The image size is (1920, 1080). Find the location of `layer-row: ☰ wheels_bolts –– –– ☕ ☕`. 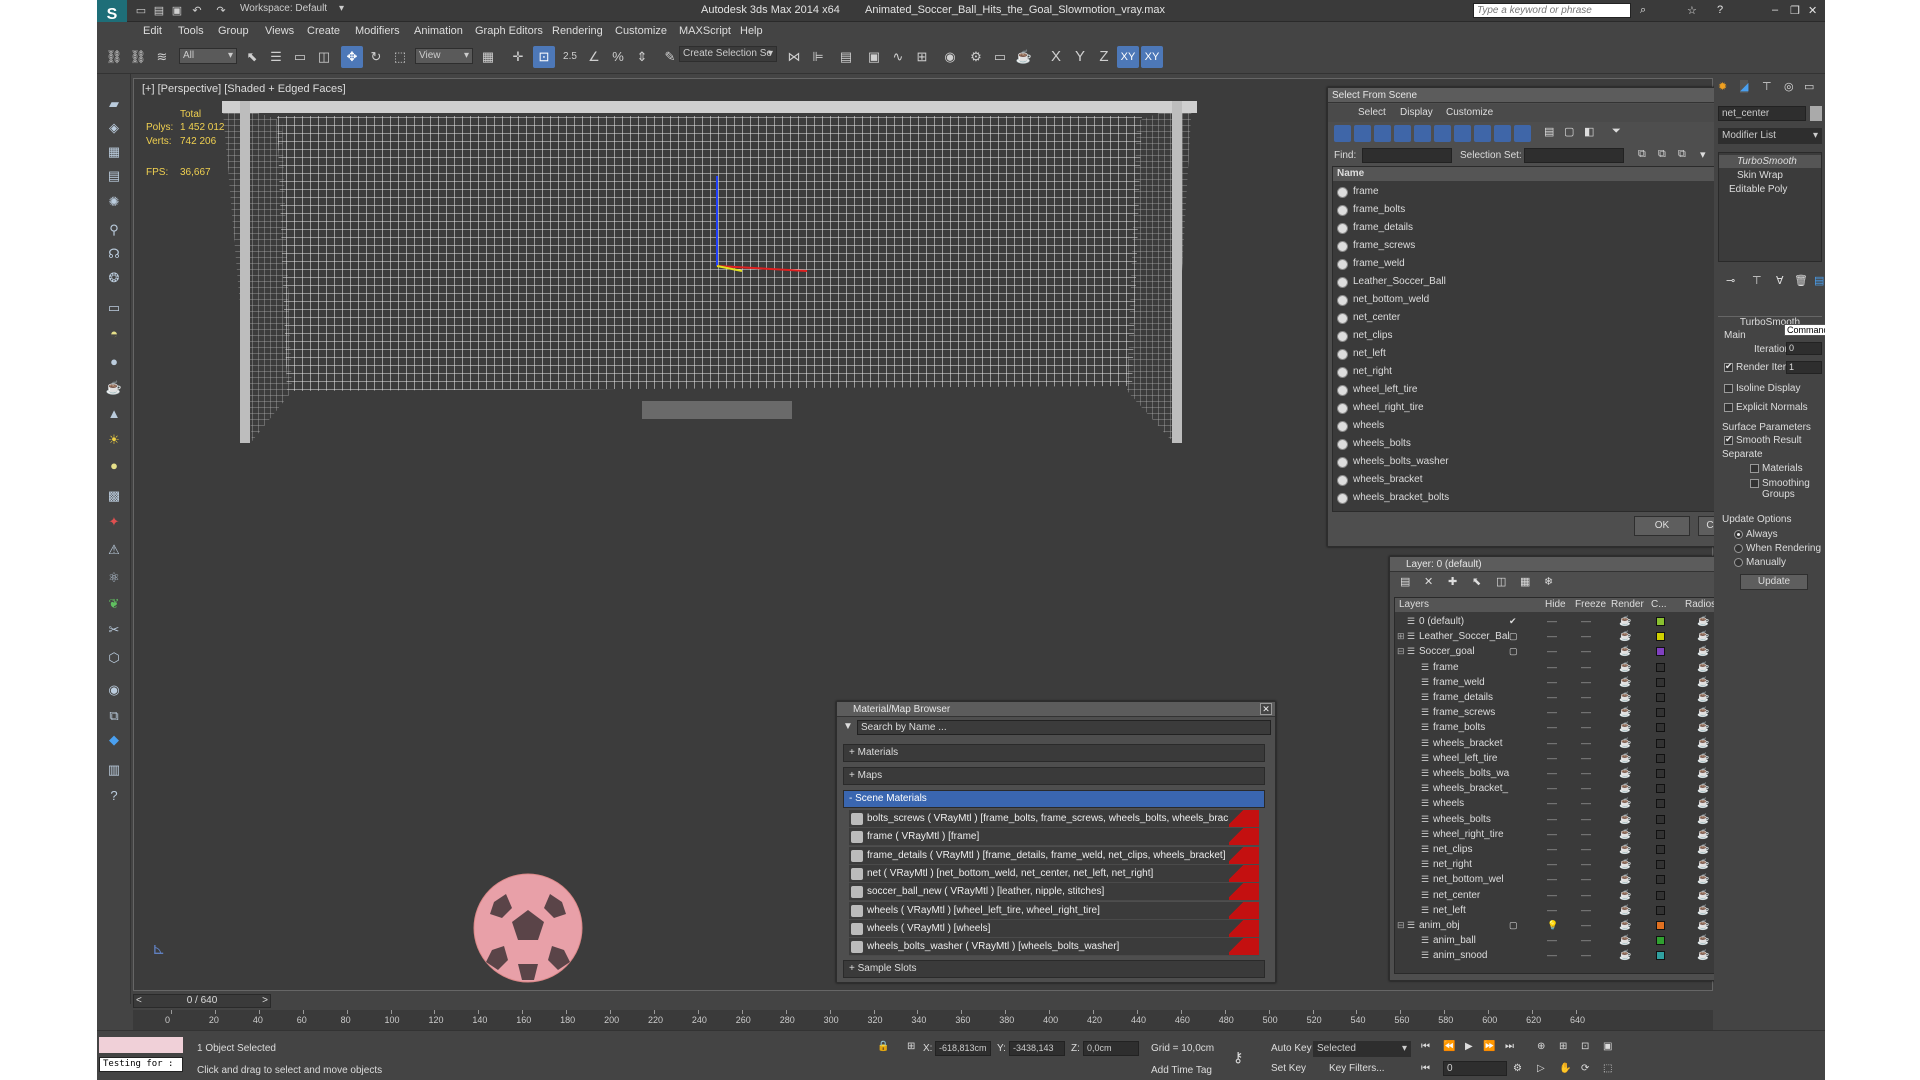

layer-row: ☰ wheels_bolts –– –– ☕ ☕ is located at coordinates (1567, 819).